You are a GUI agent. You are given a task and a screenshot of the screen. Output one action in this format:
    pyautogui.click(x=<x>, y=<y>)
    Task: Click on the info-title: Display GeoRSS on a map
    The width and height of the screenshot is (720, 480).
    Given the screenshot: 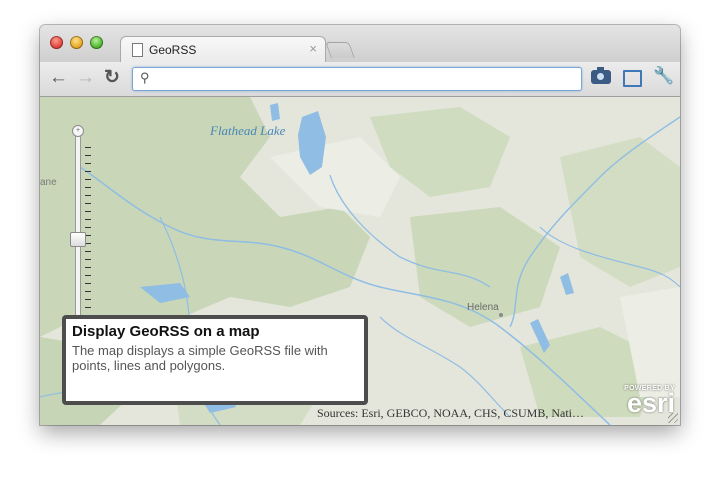 What is the action you would take?
    pyautogui.click(x=166, y=331)
    